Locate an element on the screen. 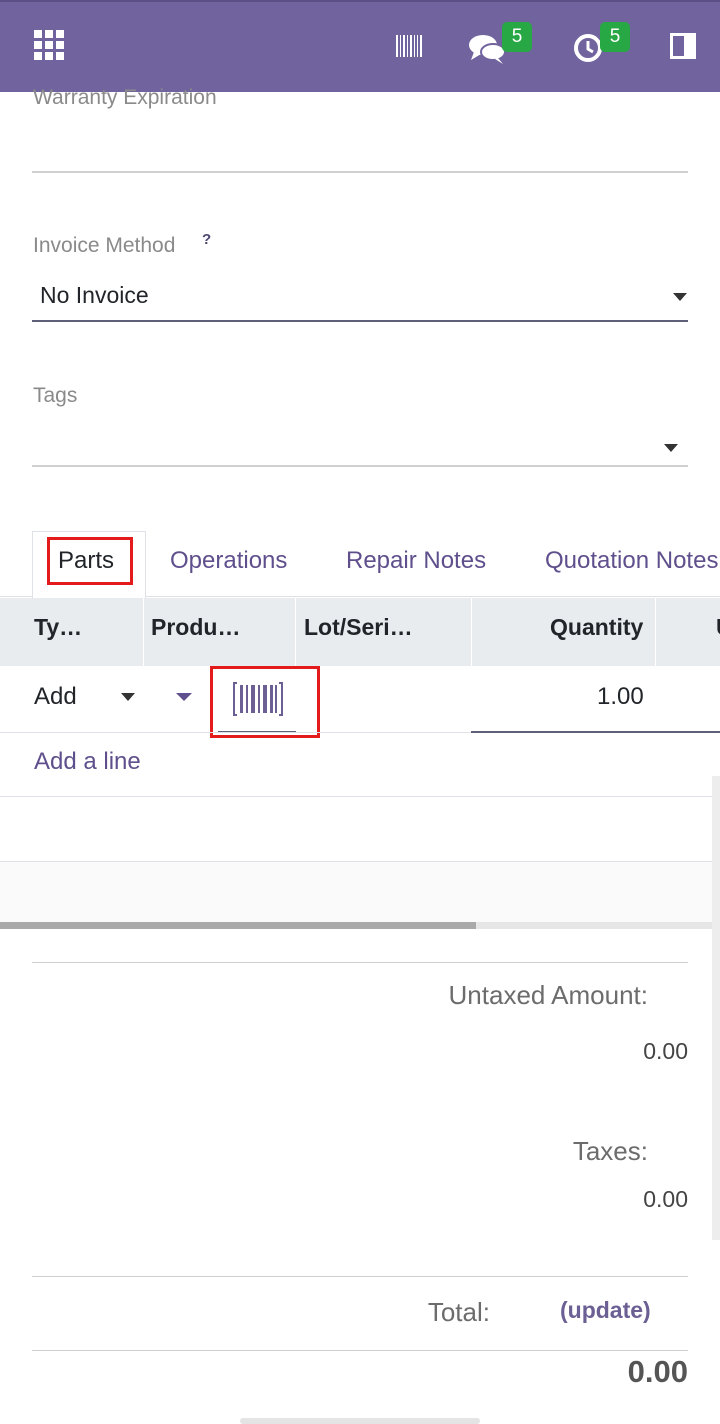 This screenshot has height=1424, width=720. column-header-unit: U is located at coordinates (718, 627).